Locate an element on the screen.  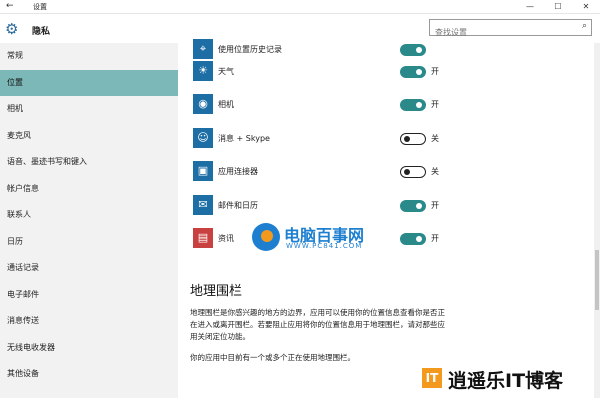
app-label: 天气 is located at coordinates (226, 71).